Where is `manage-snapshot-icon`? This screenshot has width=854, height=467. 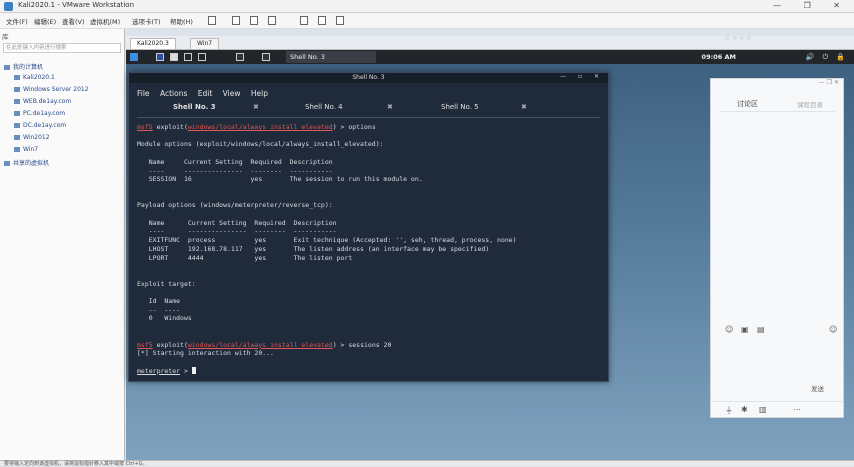
manage-snapshot-icon is located at coordinates (272, 20).